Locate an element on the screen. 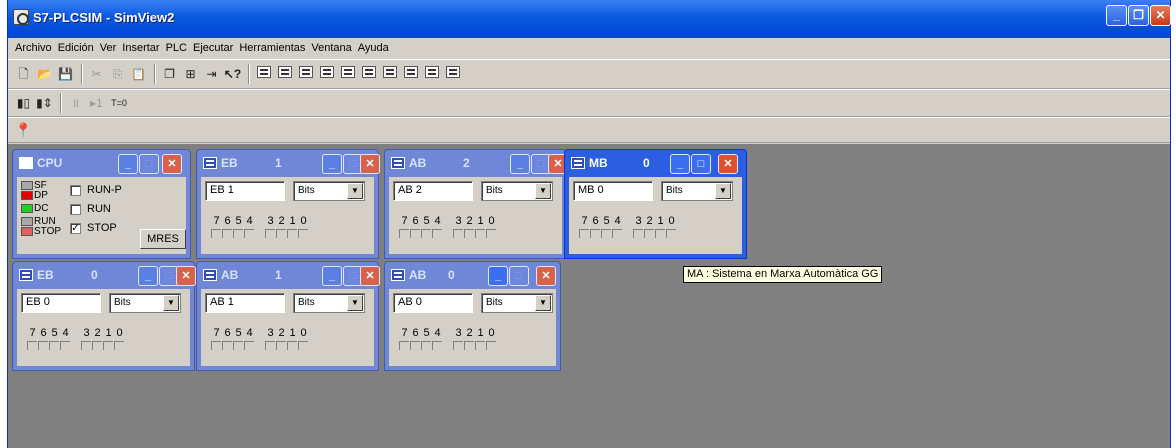  pin-icon: ⇥ is located at coordinates (211, 74).